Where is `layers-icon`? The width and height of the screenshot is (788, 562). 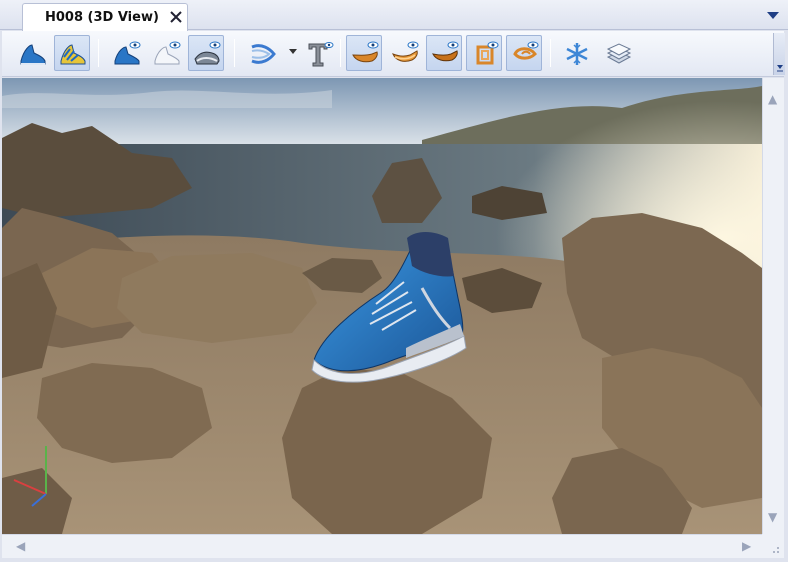
layers-icon is located at coordinates (619, 53).